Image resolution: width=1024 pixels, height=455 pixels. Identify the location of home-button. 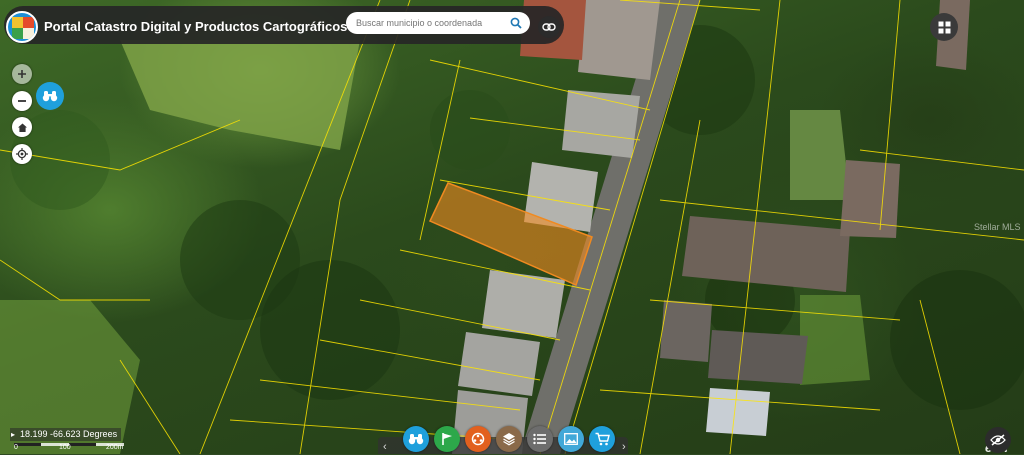
(22, 127).